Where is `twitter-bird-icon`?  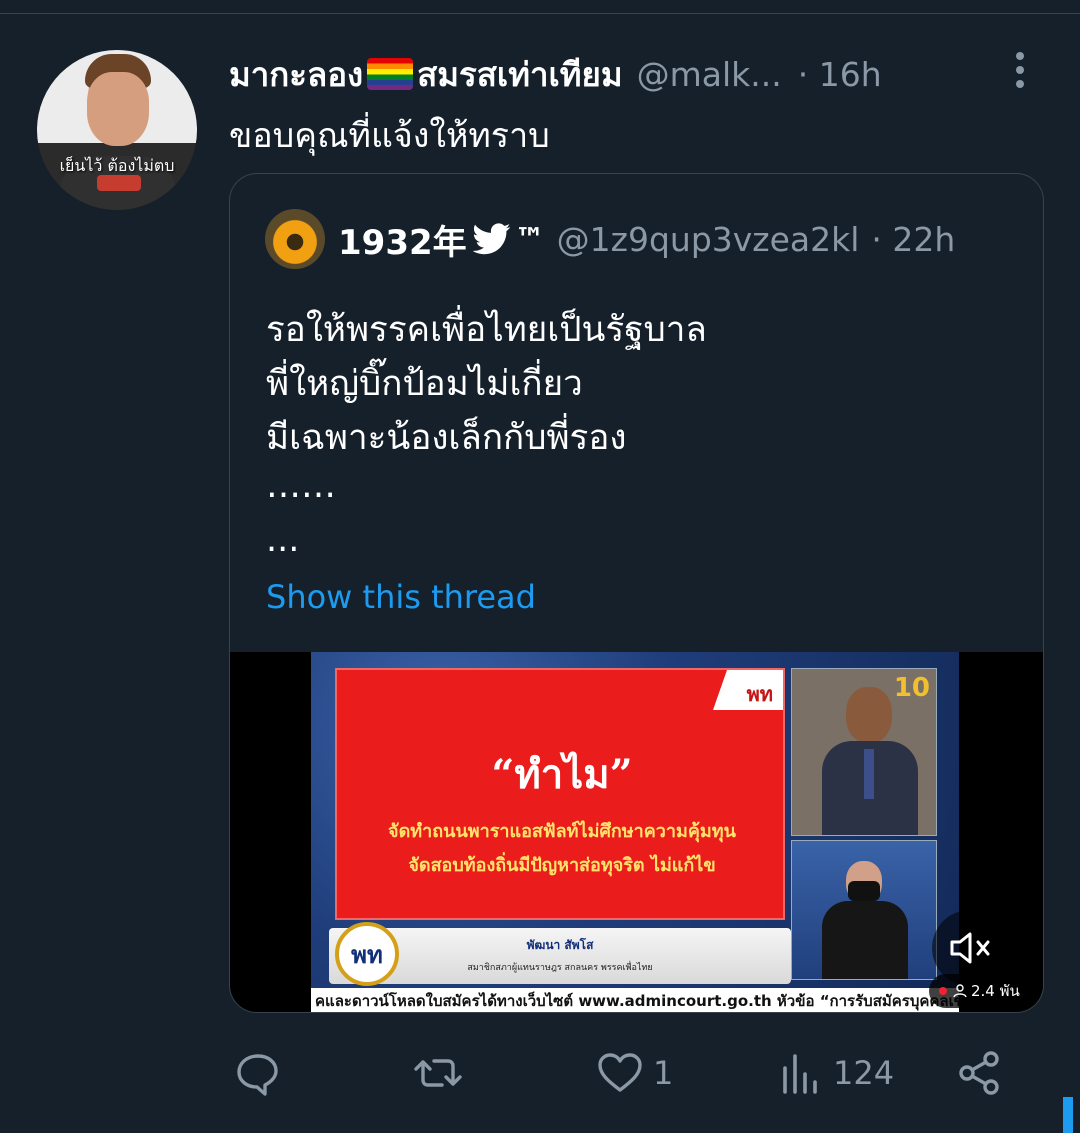
twitter-bird-icon is located at coordinates (491, 239).